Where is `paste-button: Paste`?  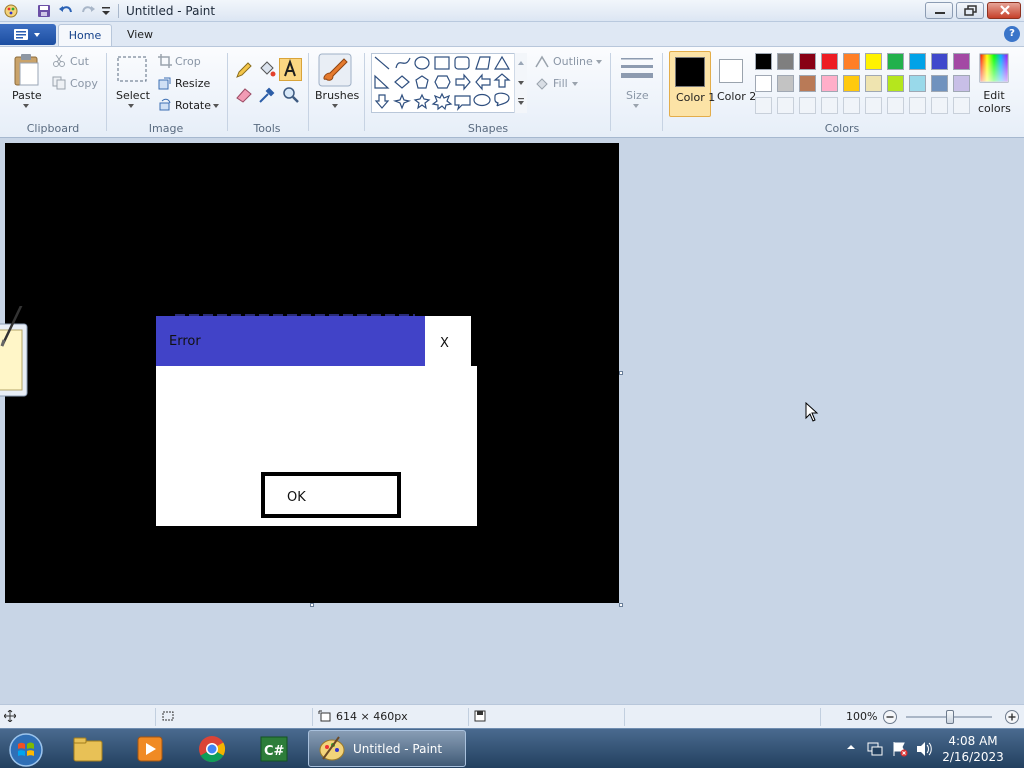 paste-button: Paste is located at coordinates (27, 95).